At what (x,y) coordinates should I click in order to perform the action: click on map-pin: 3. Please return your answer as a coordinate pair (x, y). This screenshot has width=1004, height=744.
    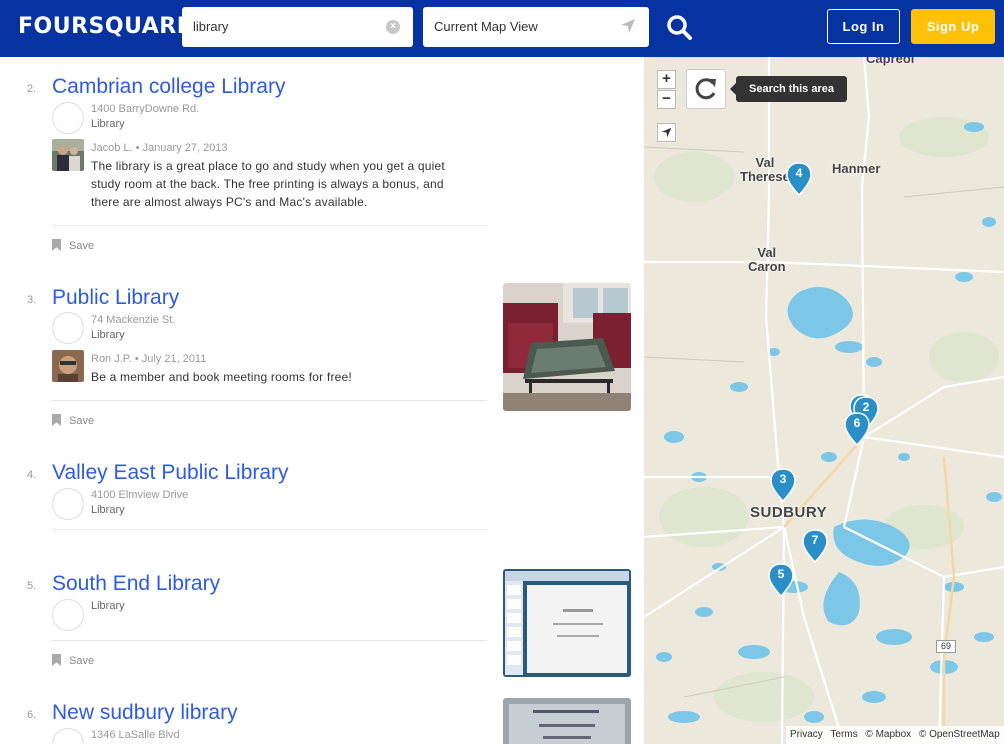
    Looking at the image, I should click on (783, 485).